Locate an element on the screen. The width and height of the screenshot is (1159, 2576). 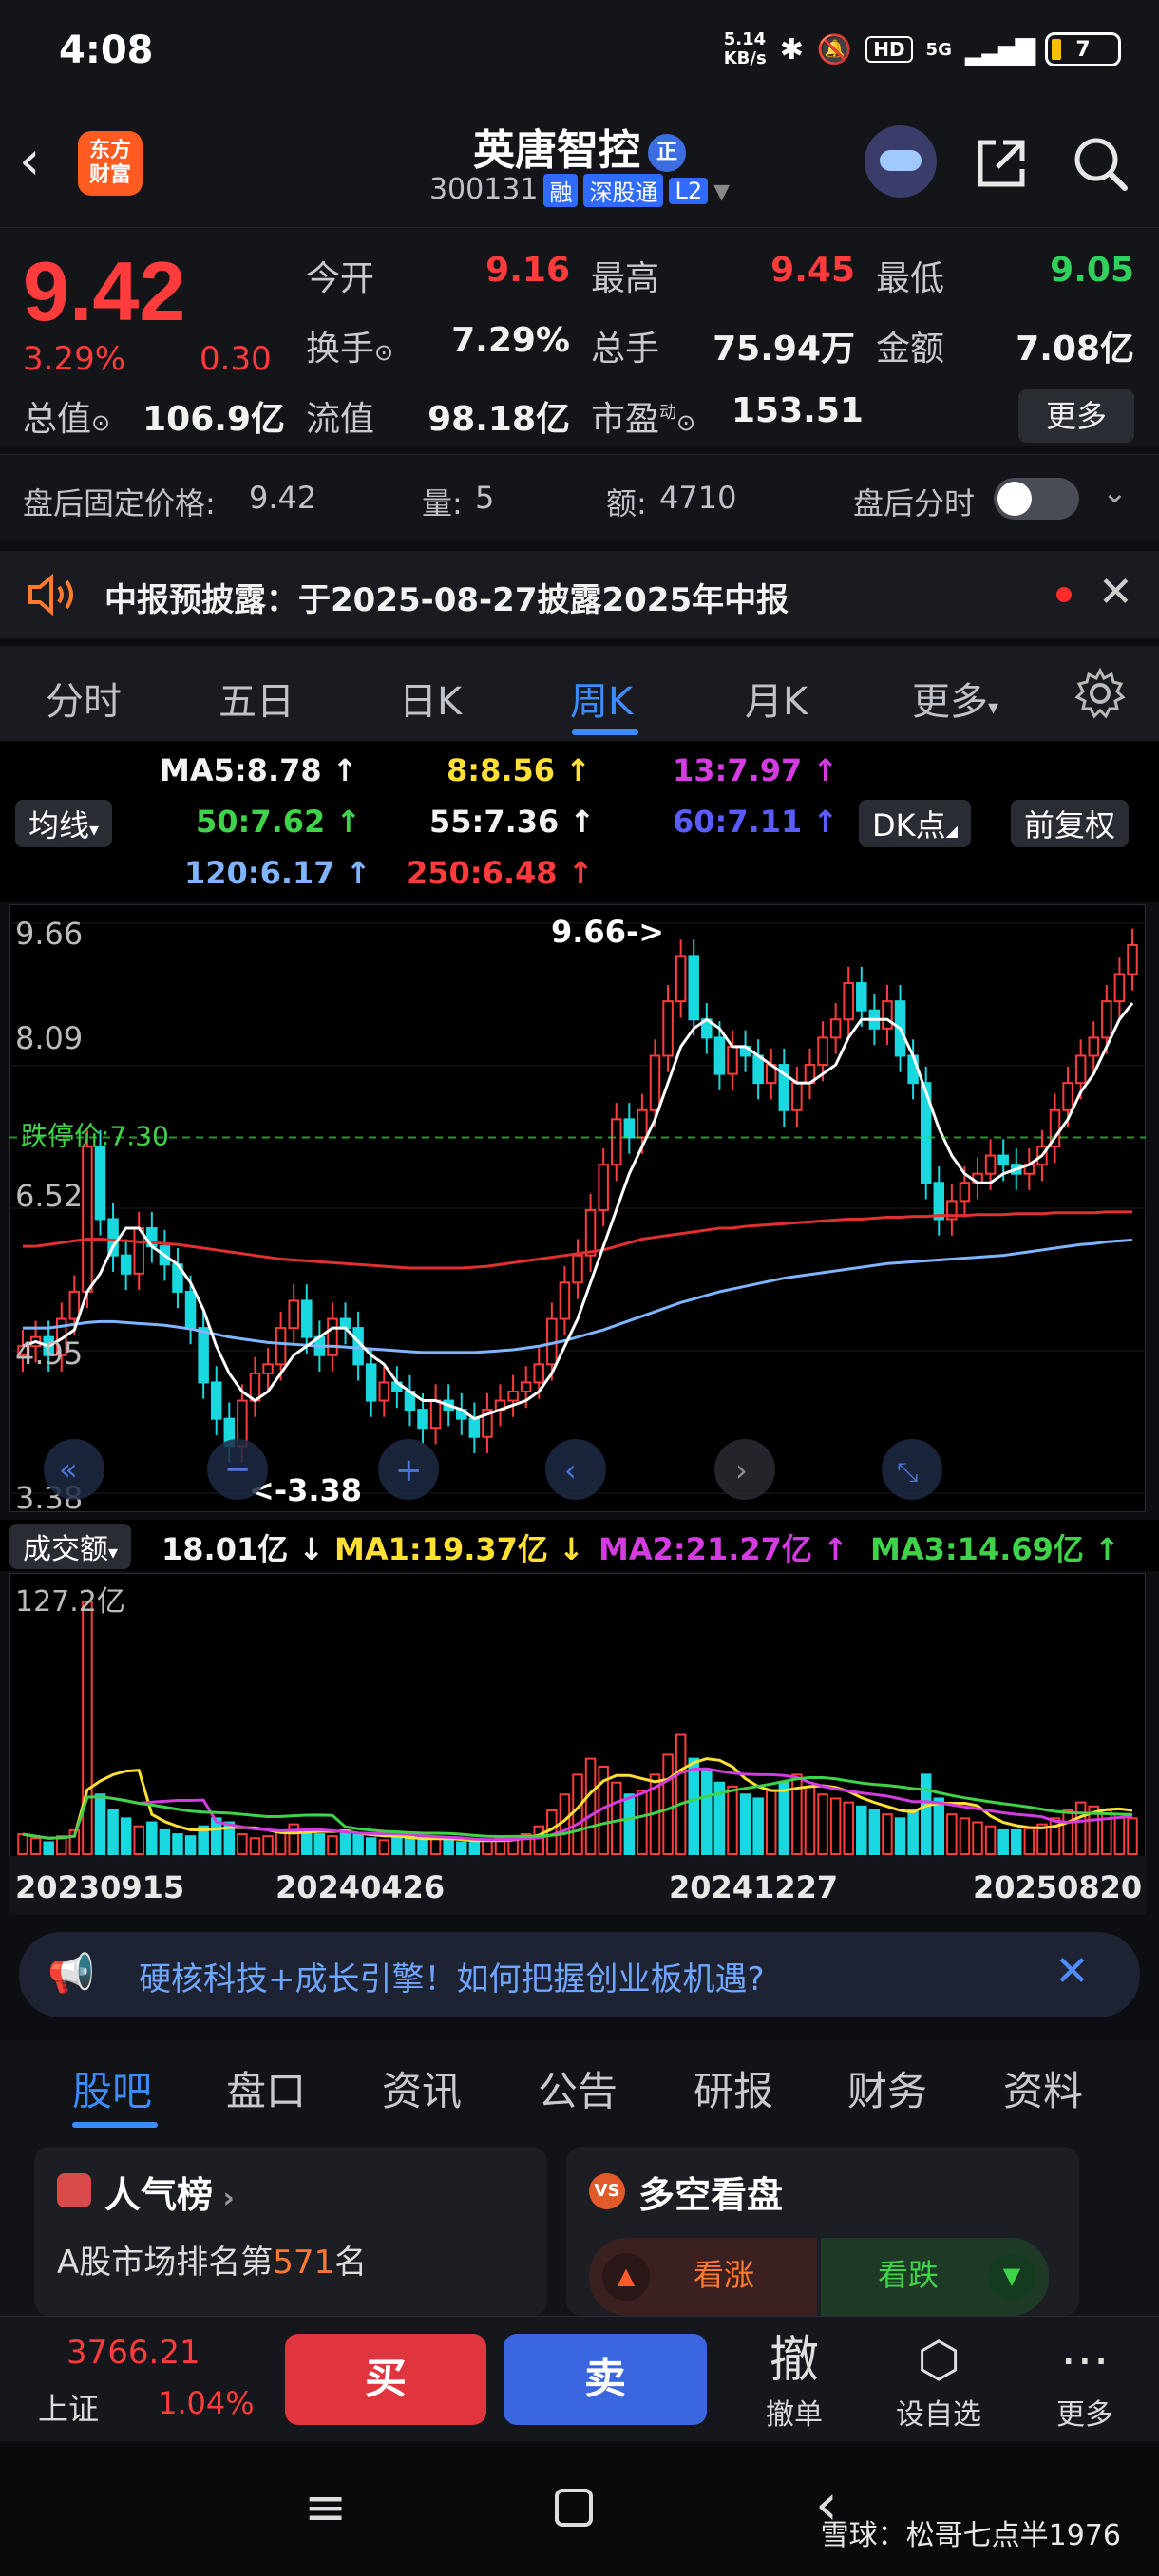
tab-pankou: 盘口 is located at coordinates (266, 2088).